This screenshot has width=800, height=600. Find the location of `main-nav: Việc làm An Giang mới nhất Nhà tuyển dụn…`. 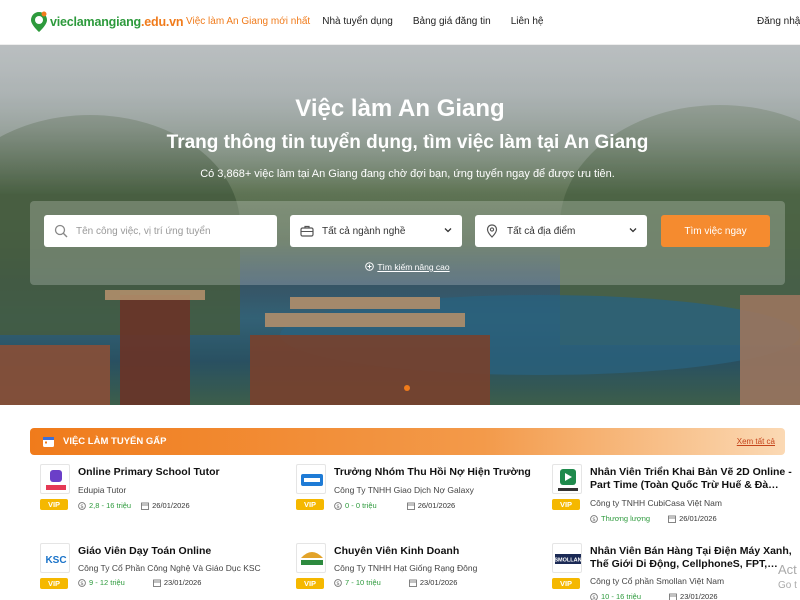

main-nav: Việc làm An Giang mới nhất Nhà tuyển dụn… is located at coordinates (375, 21).